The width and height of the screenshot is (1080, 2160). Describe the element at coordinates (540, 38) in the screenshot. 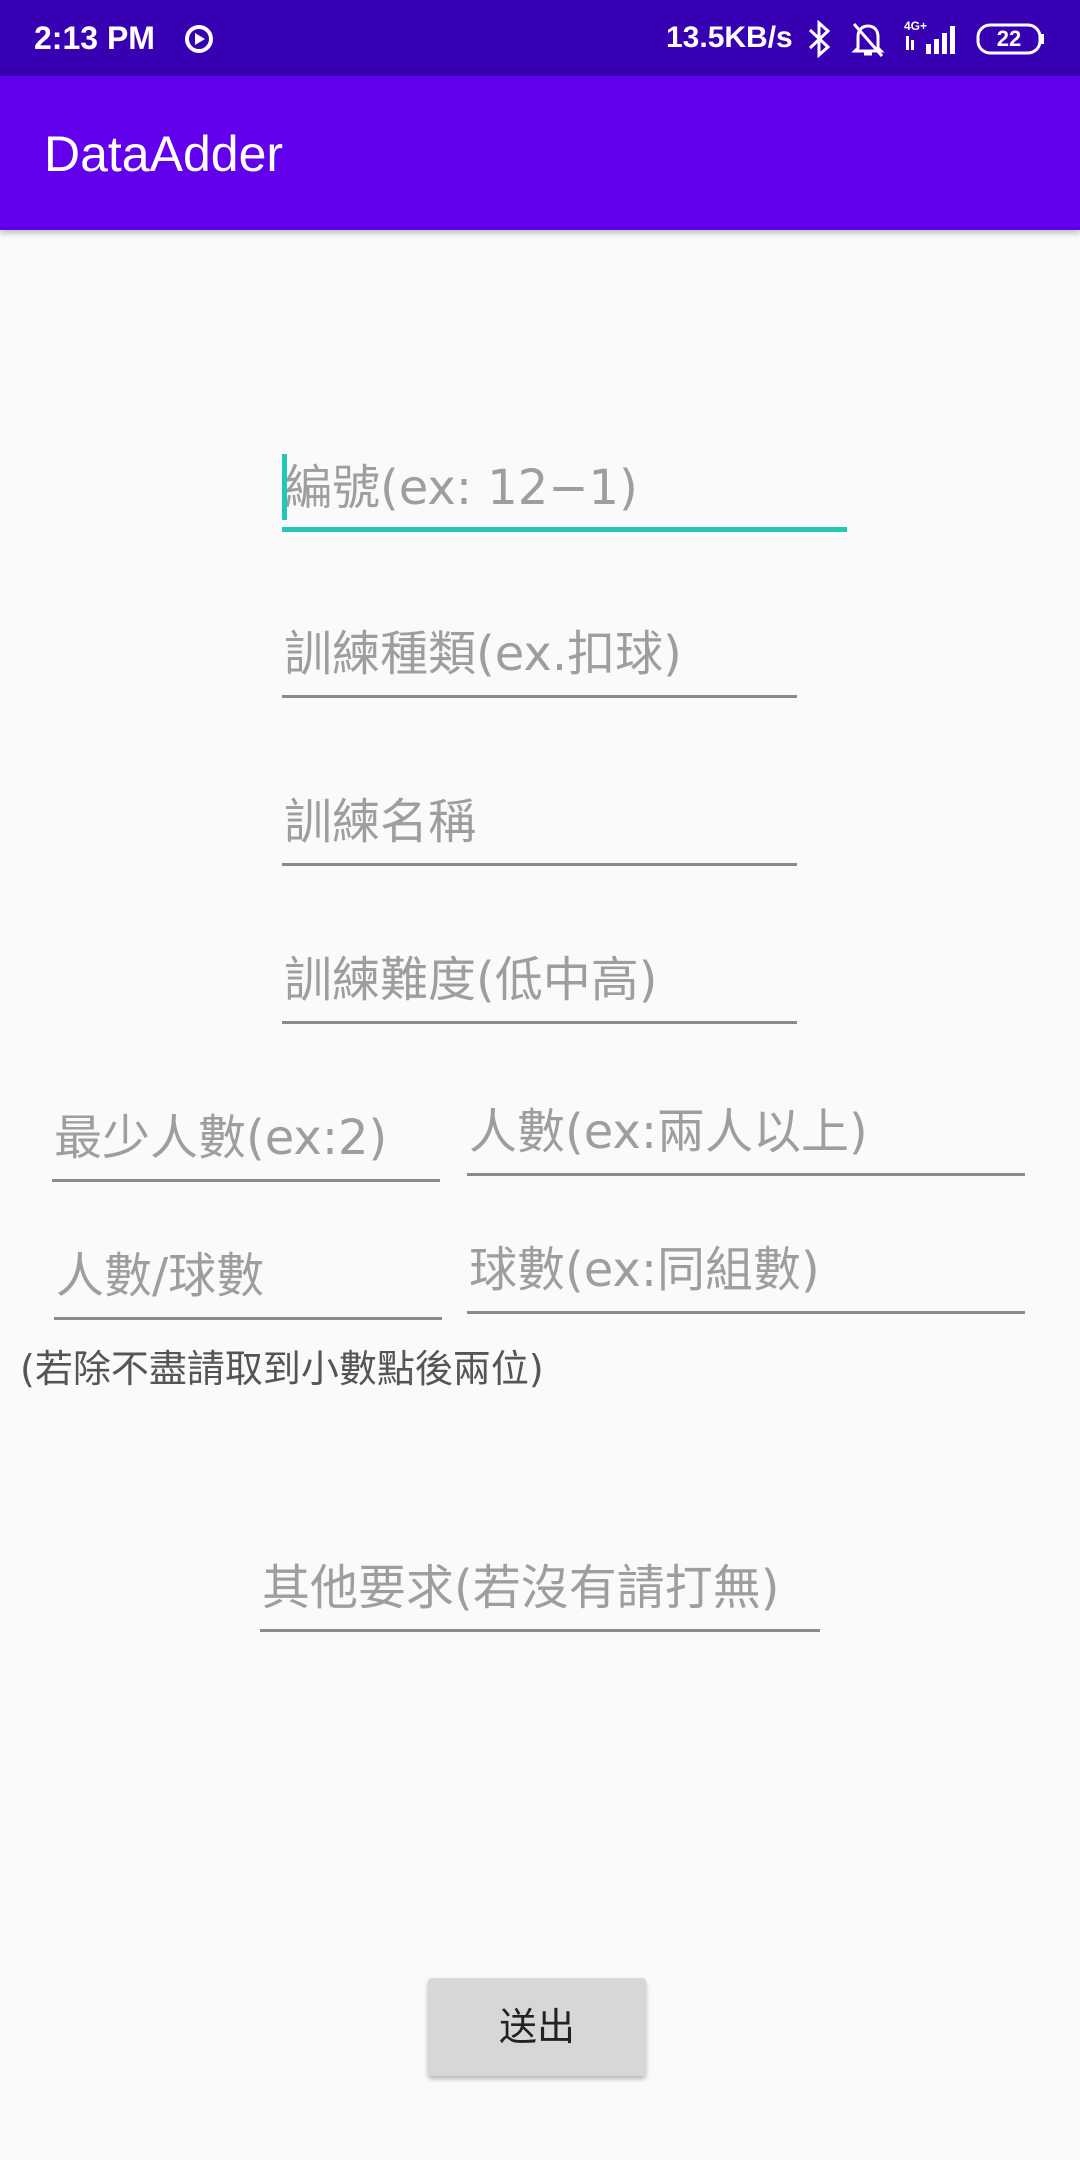

I see `status-bar: 2:13 PM 13.5KB/s 4G+ 22` at that location.